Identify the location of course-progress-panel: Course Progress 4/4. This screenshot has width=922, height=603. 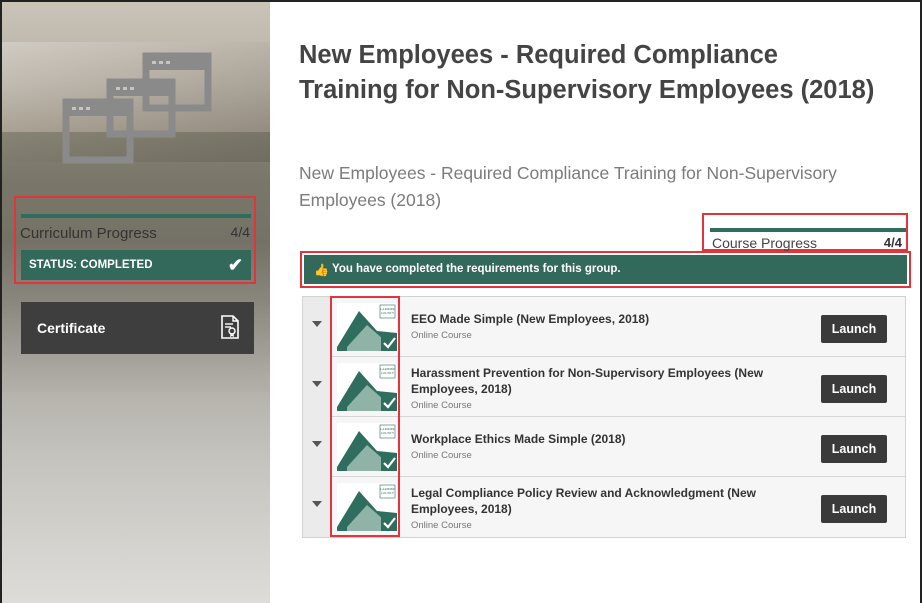
(805, 232).